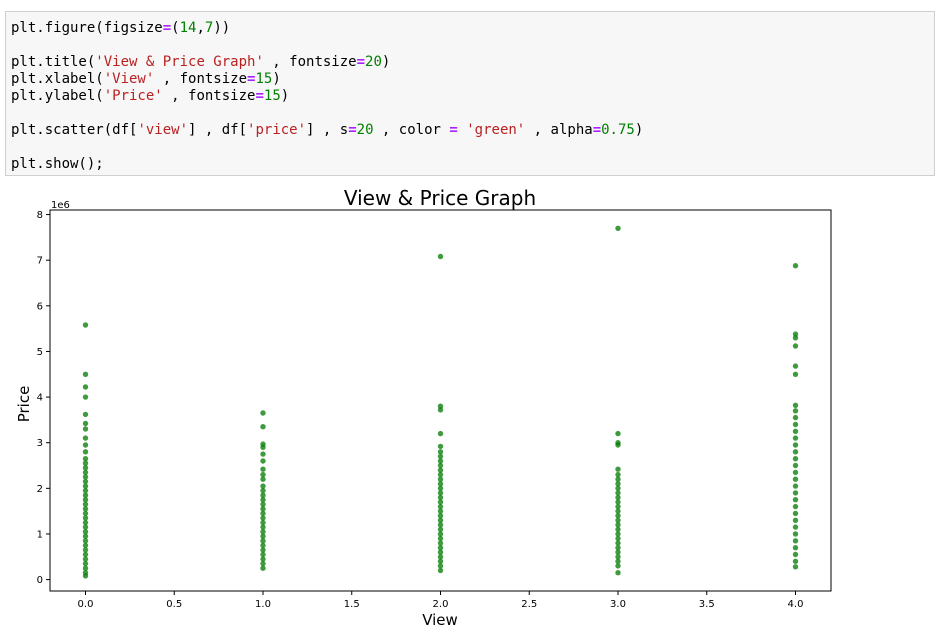 Image resolution: width=935 pixels, height=633 pixels. I want to click on x-axis-label: View, so click(440, 620).